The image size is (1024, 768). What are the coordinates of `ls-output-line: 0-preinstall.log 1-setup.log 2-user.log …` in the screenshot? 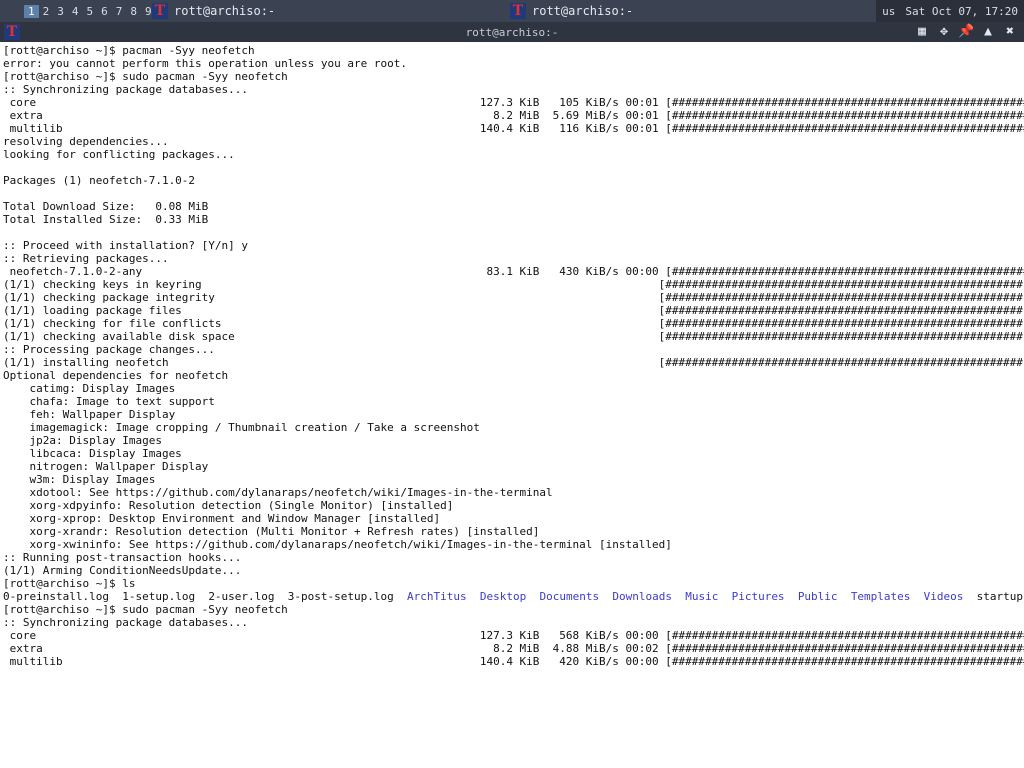 It's located at (513, 596).